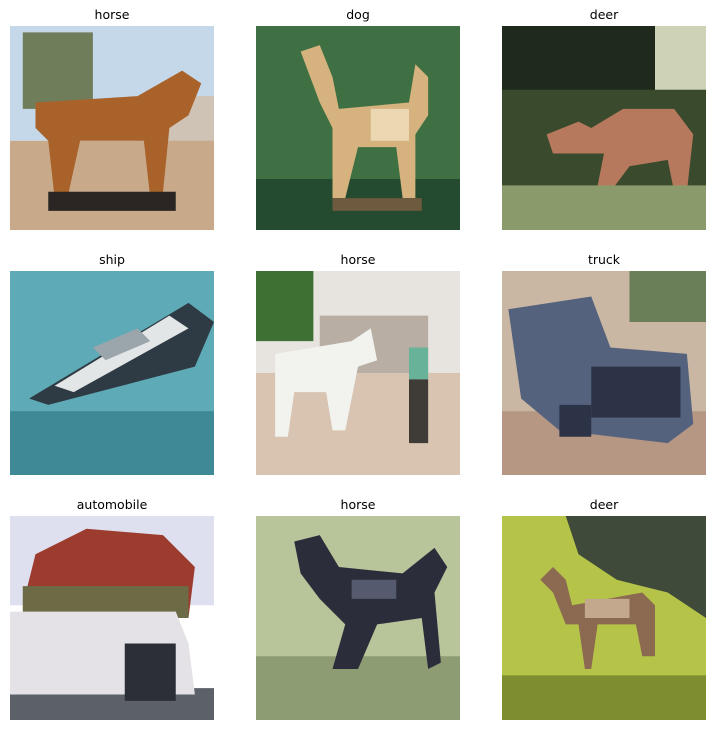  Describe the element at coordinates (358, 14) in the screenshot. I see `image-title: dog` at that location.